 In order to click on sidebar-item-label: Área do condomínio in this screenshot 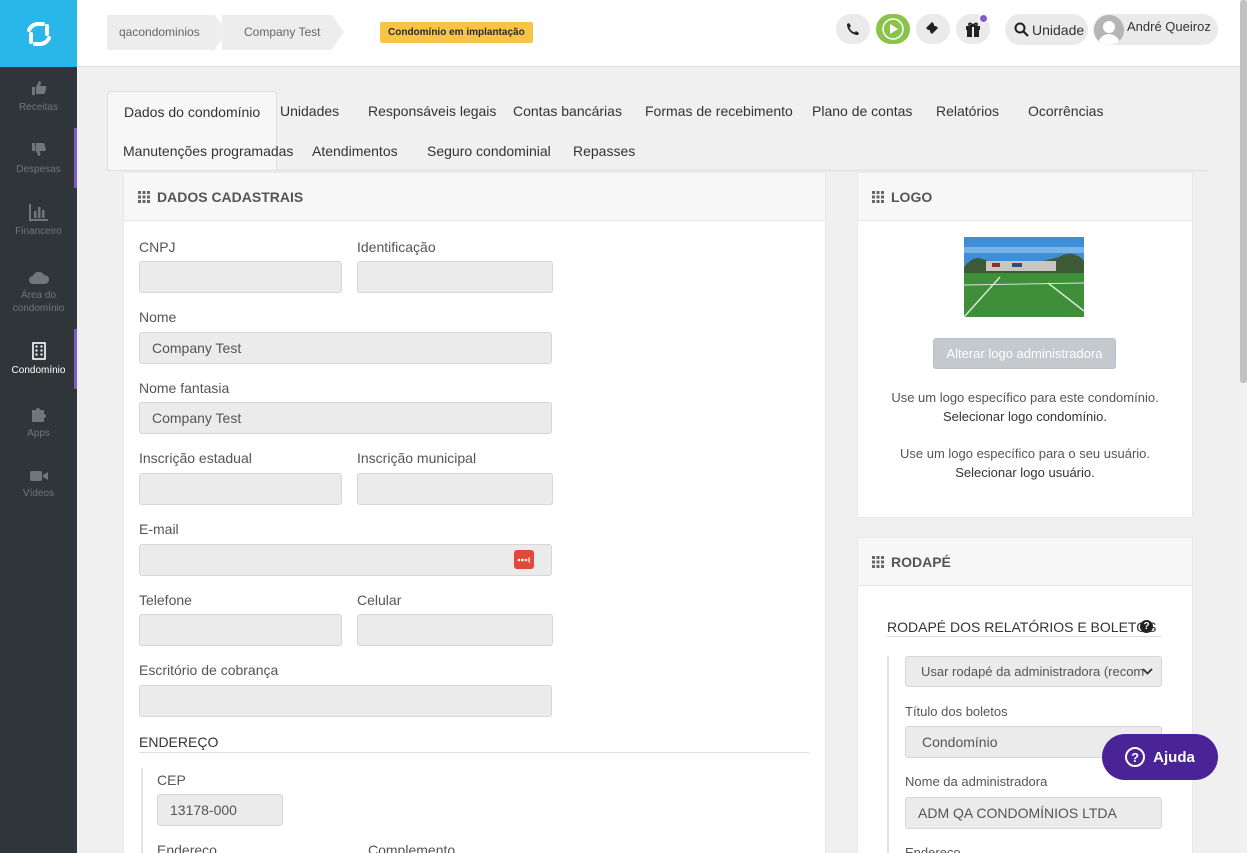, I will do `click(38, 302)`.